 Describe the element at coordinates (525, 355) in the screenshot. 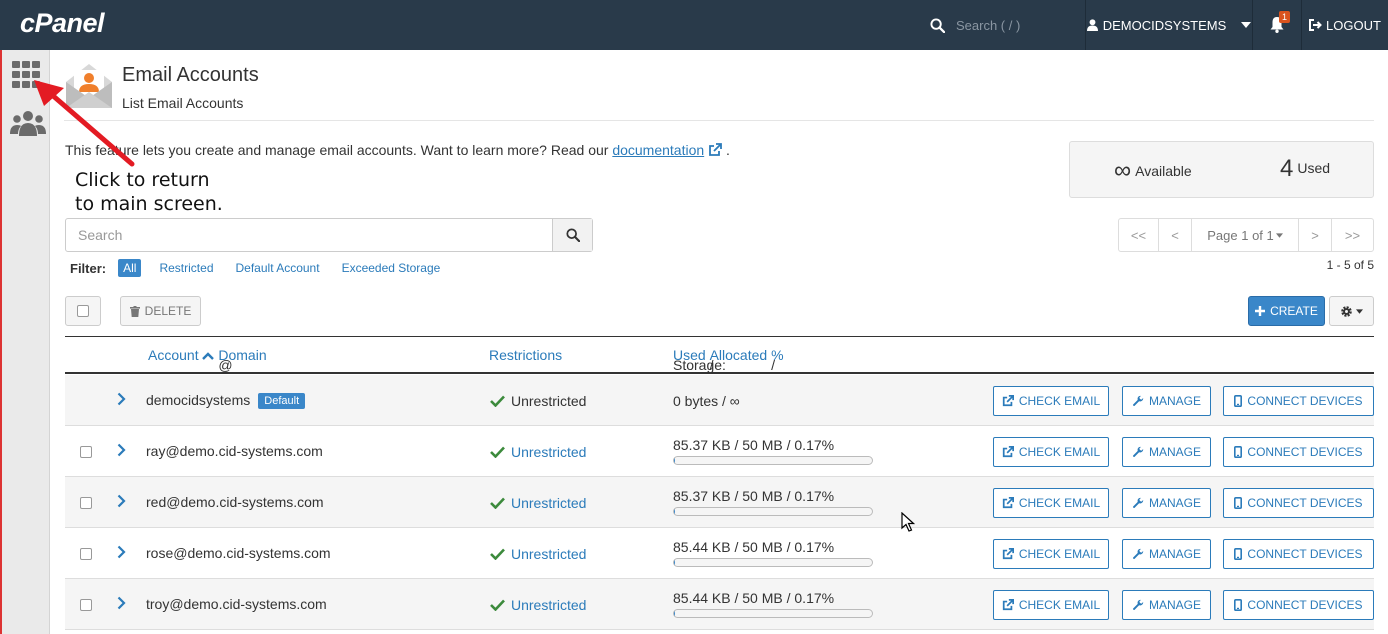

I see `sort-restrictions-link: Restrictions` at that location.